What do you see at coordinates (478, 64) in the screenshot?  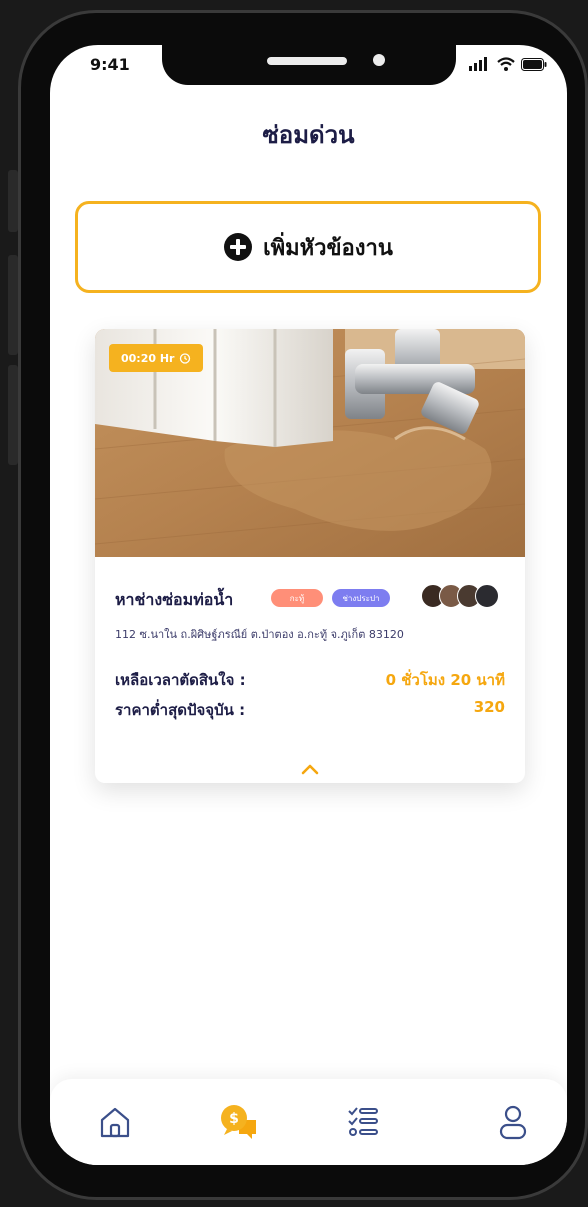 I see `signal-icon` at bounding box center [478, 64].